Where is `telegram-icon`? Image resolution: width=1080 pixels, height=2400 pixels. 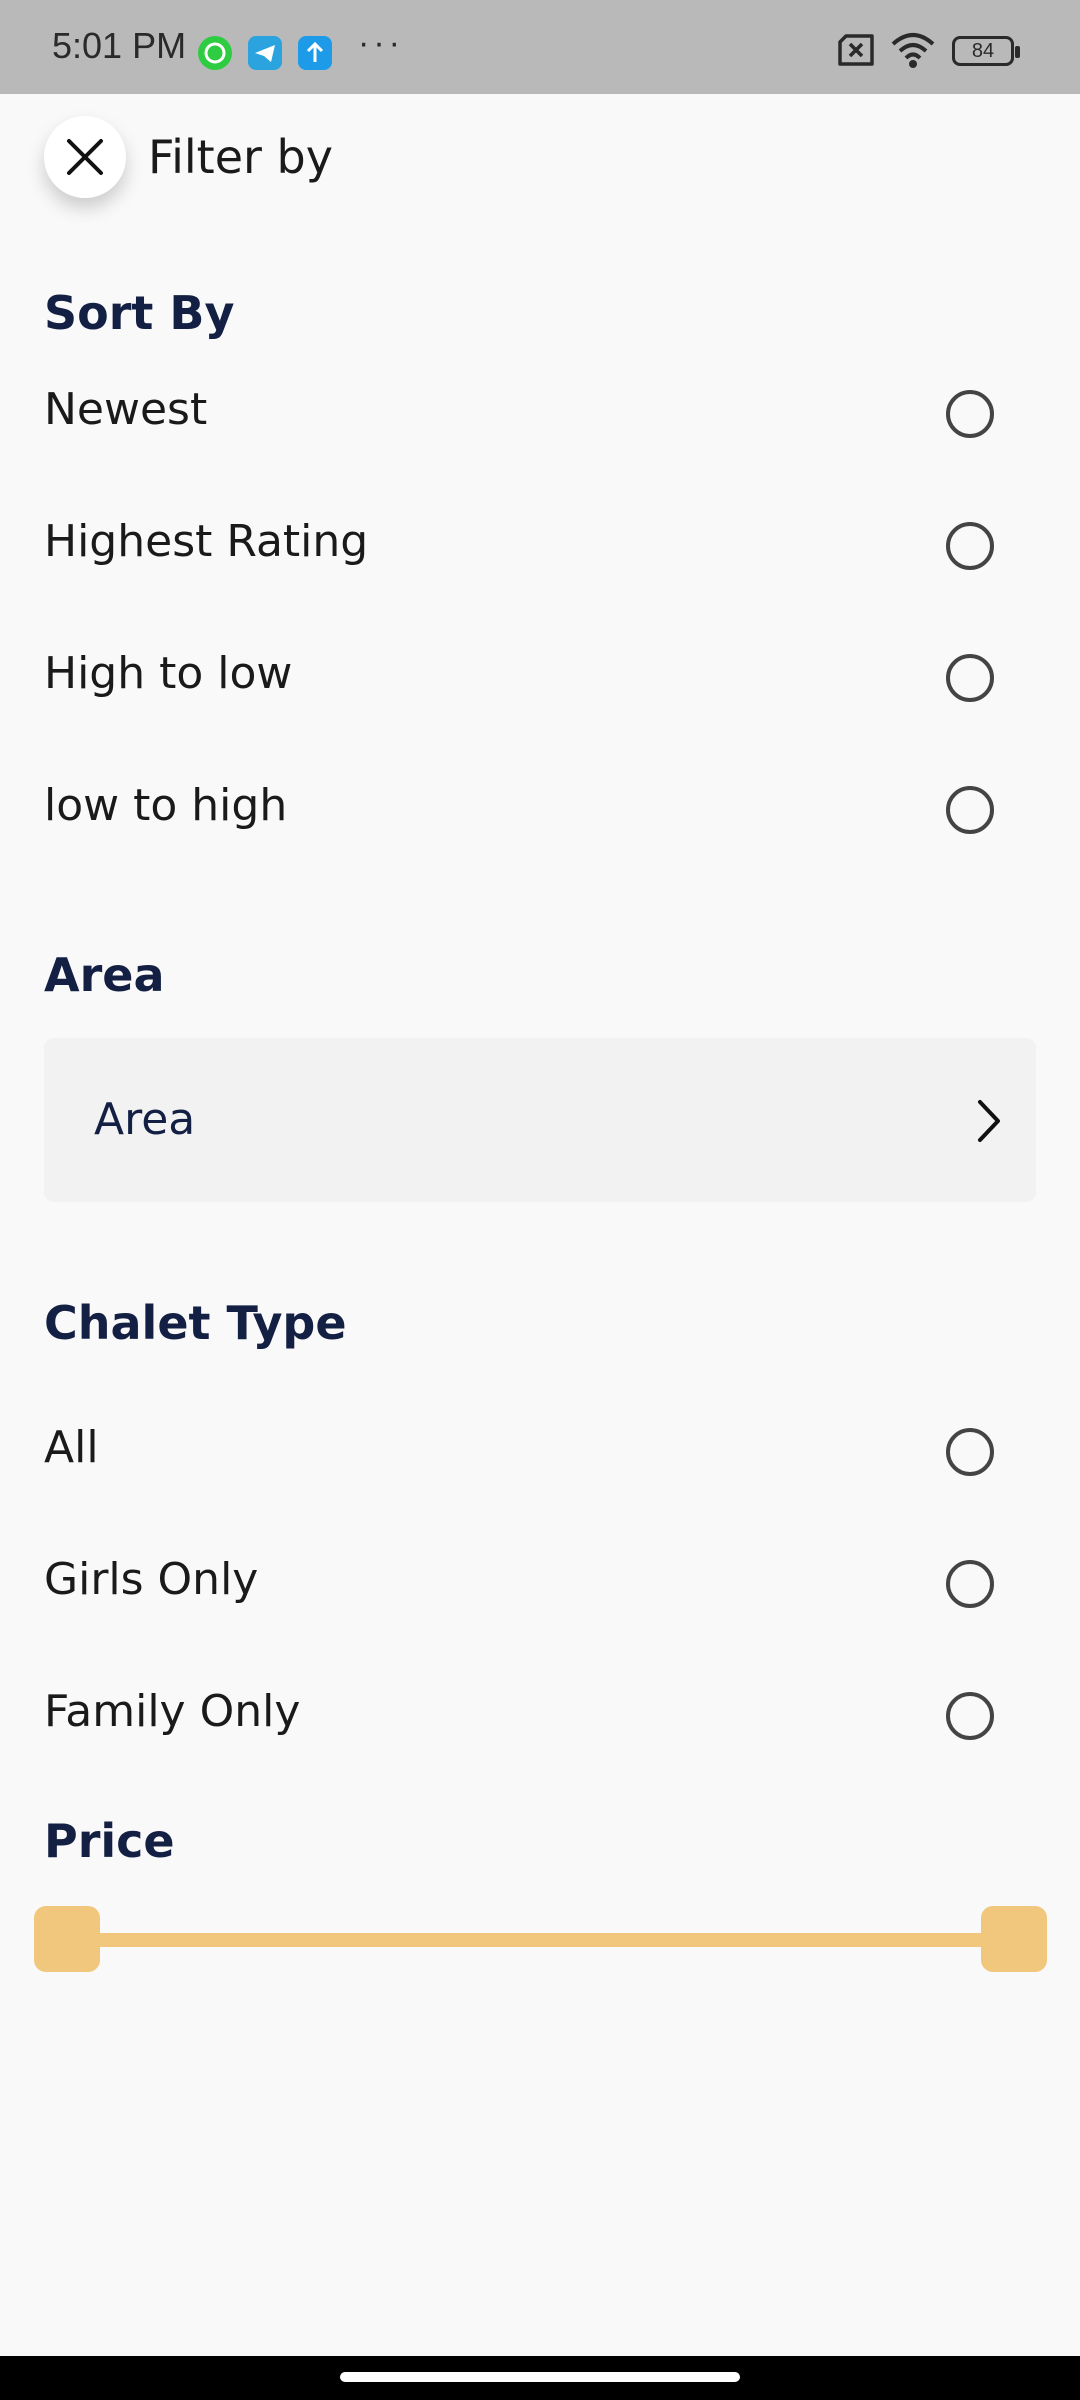
telegram-icon is located at coordinates (265, 53).